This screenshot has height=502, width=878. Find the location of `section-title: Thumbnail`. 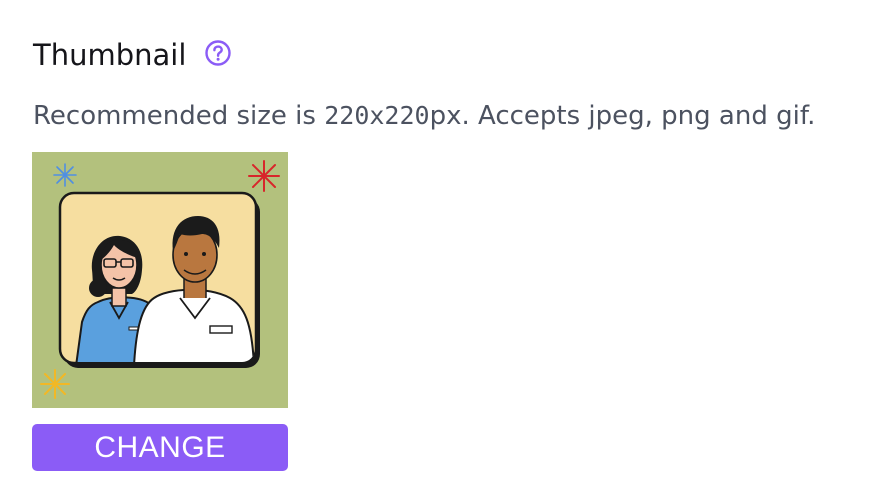

section-title: Thumbnail is located at coordinates (110, 55).